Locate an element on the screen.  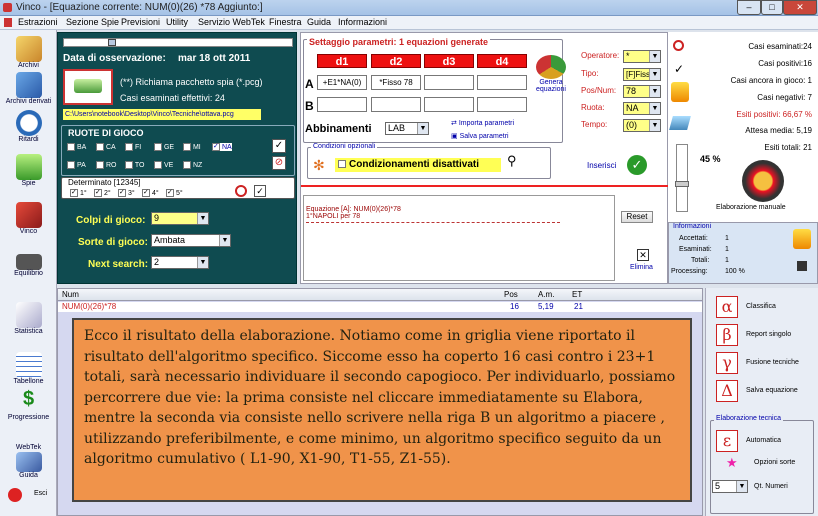
sidebar-item-esci: Esci is located at coordinates (29, 496).